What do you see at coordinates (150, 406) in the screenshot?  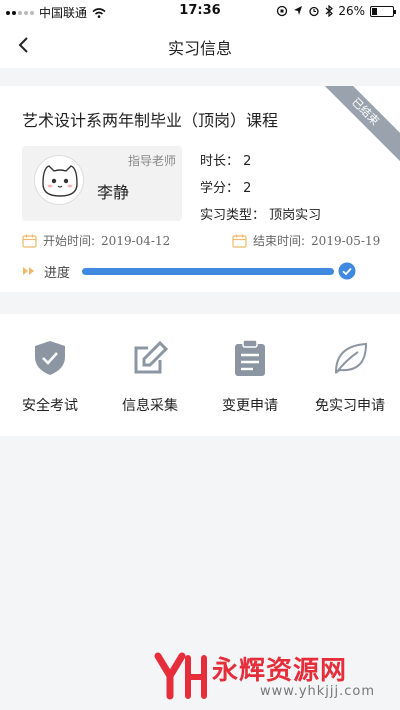 I see `action-label: 信息采集` at bounding box center [150, 406].